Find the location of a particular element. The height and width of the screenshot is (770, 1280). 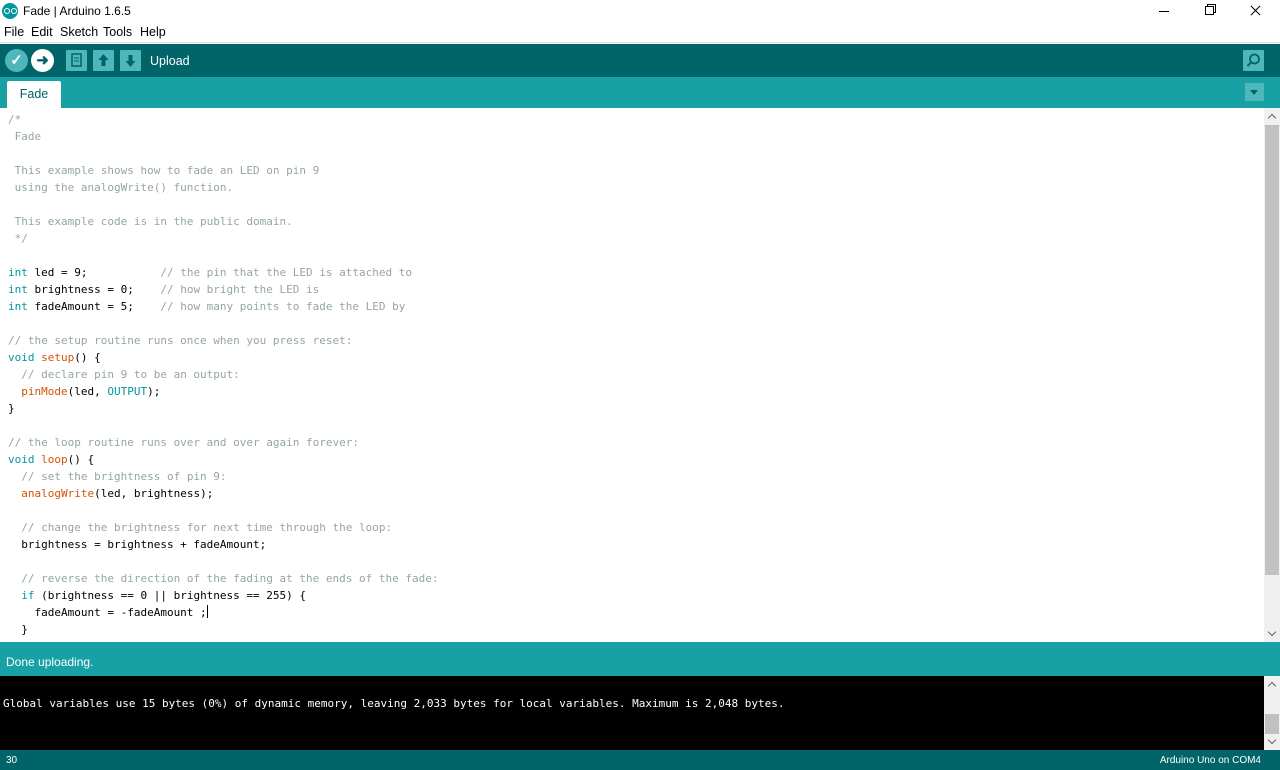

status-bar: Done uploading. is located at coordinates (640, 659).